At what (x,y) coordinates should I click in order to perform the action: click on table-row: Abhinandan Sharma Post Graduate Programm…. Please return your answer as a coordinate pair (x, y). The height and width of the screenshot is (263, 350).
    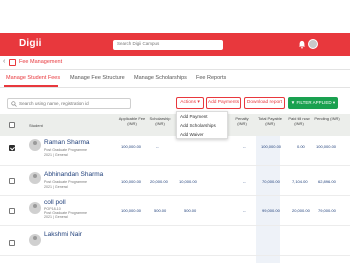
    Looking at the image, I should click on (175, 181).